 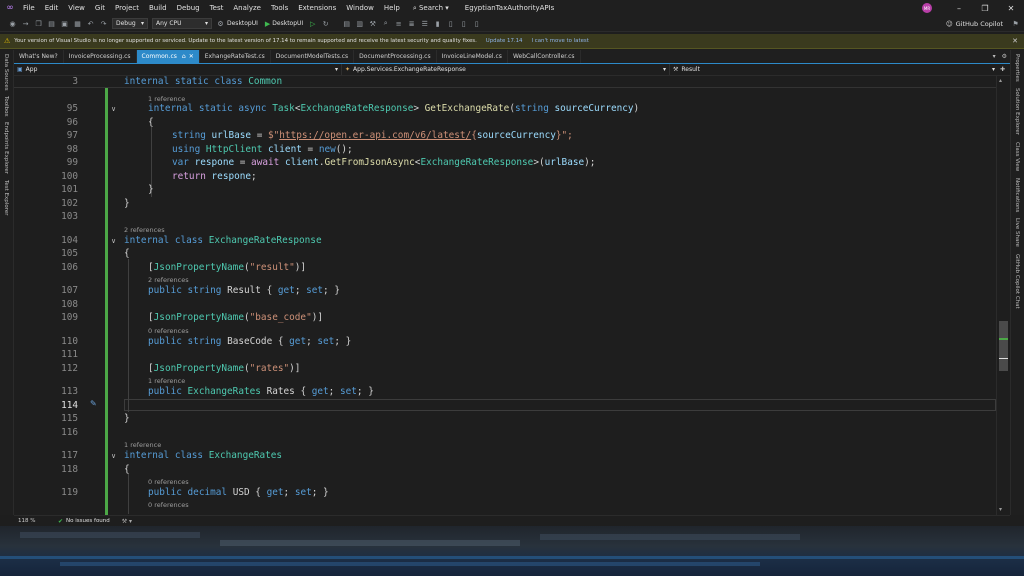 What do you see at coordinates (279, 8) in the screenshot?
I see `menu-tools: Tools` at bounding box center [279, 8].